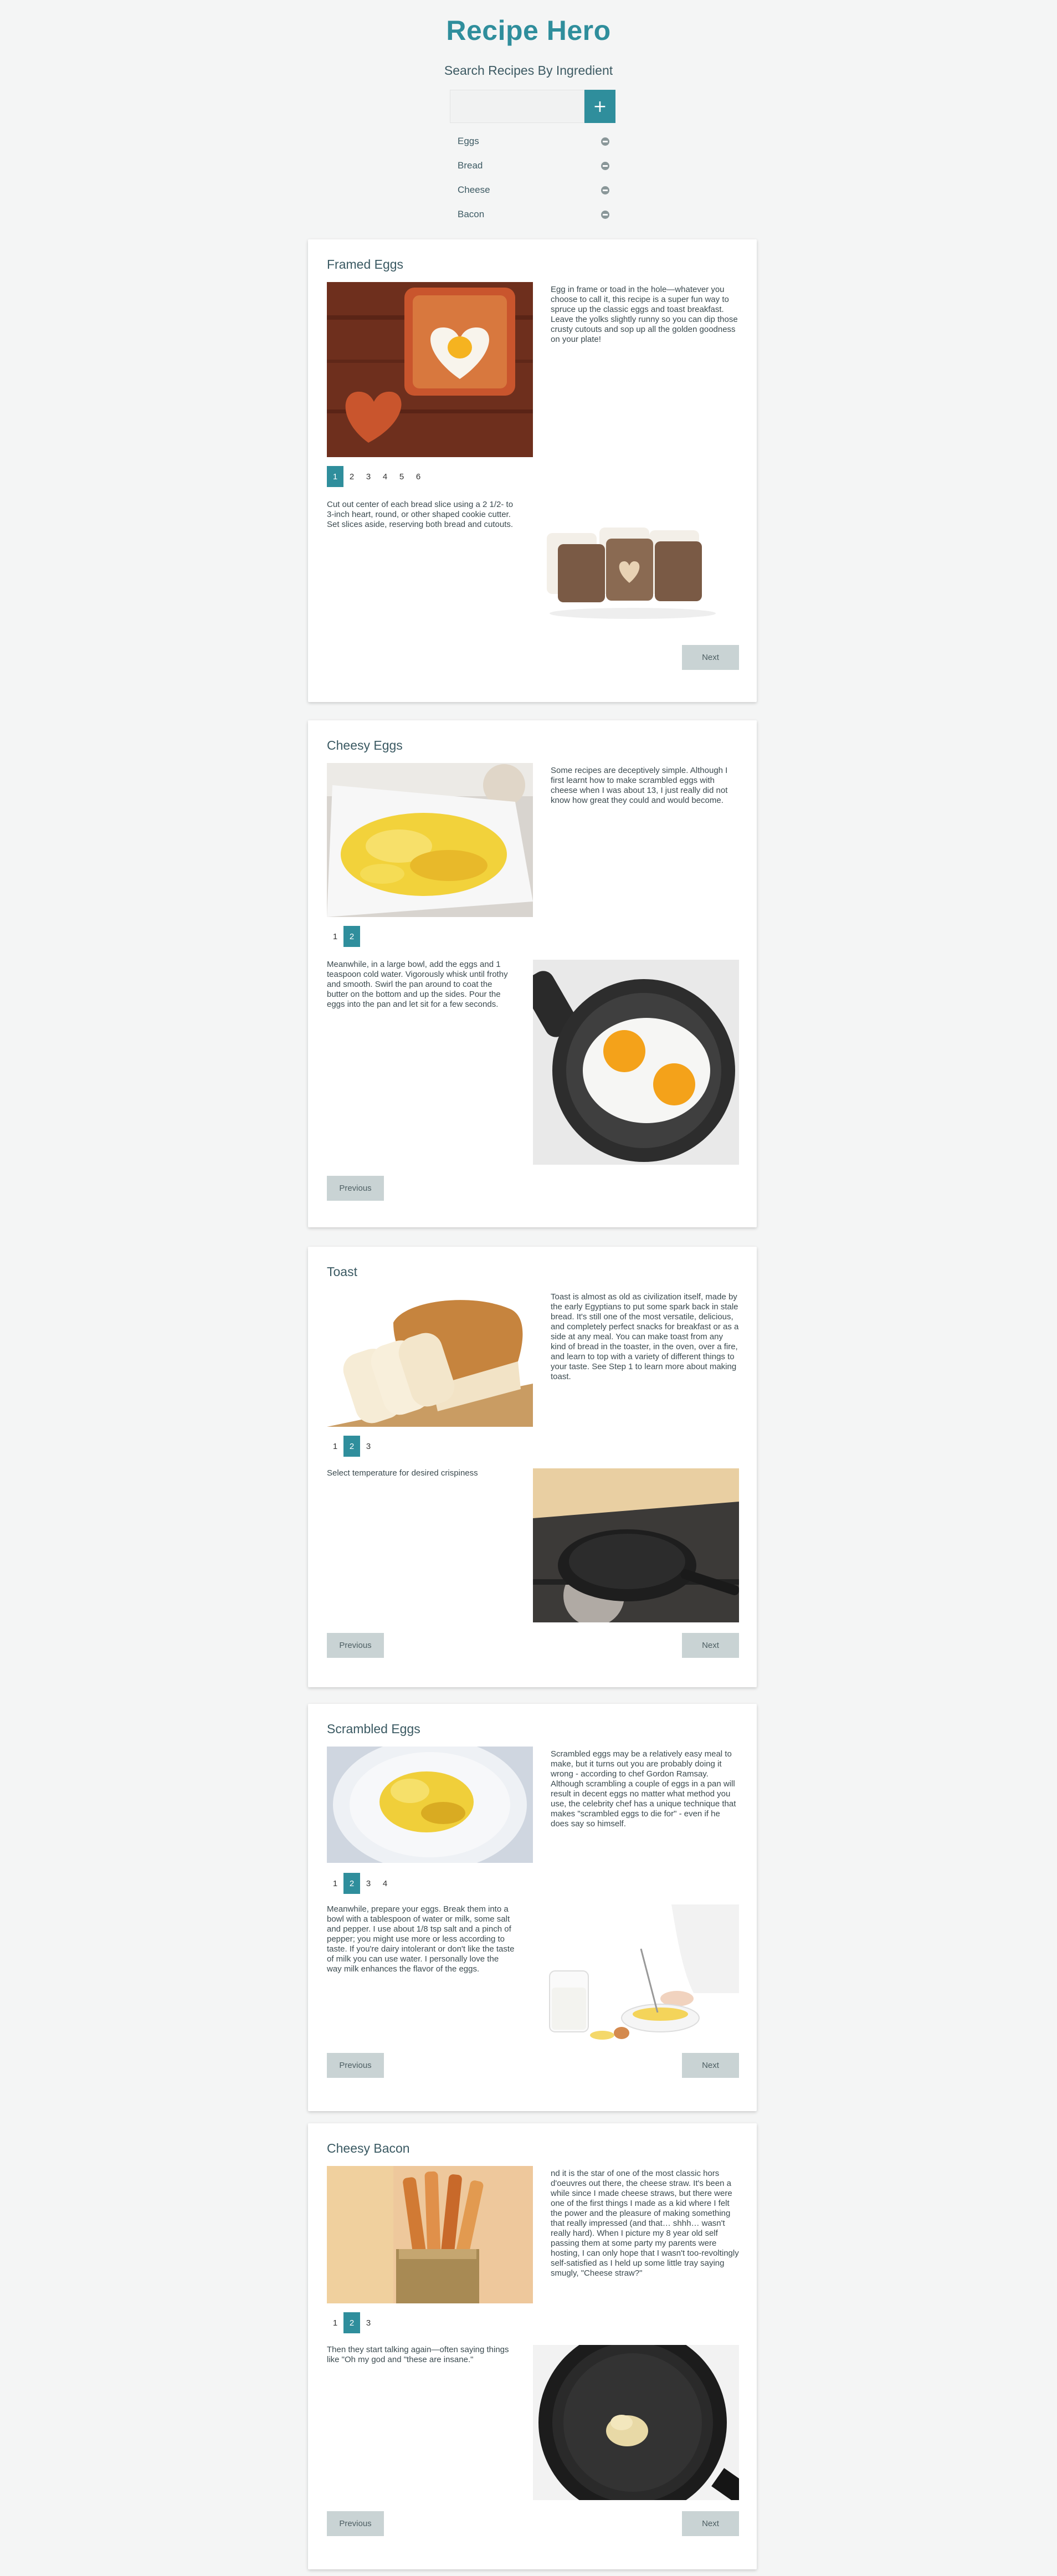  What do you see at coordinates (418, 476) in the screenshot?
I see `page-button: 6` at bounding box center [418, 476].